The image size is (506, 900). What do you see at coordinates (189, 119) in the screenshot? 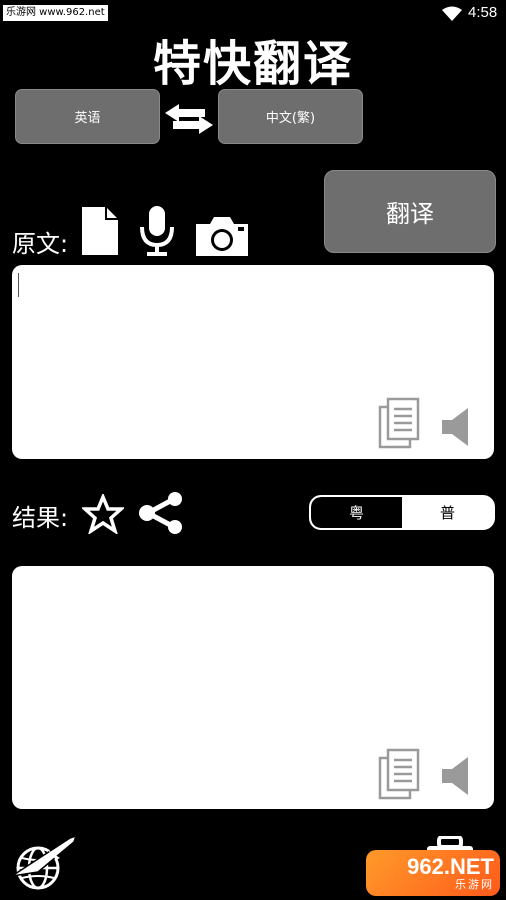
I see `swap-arrows-icon` at bounding box center [189, 119].